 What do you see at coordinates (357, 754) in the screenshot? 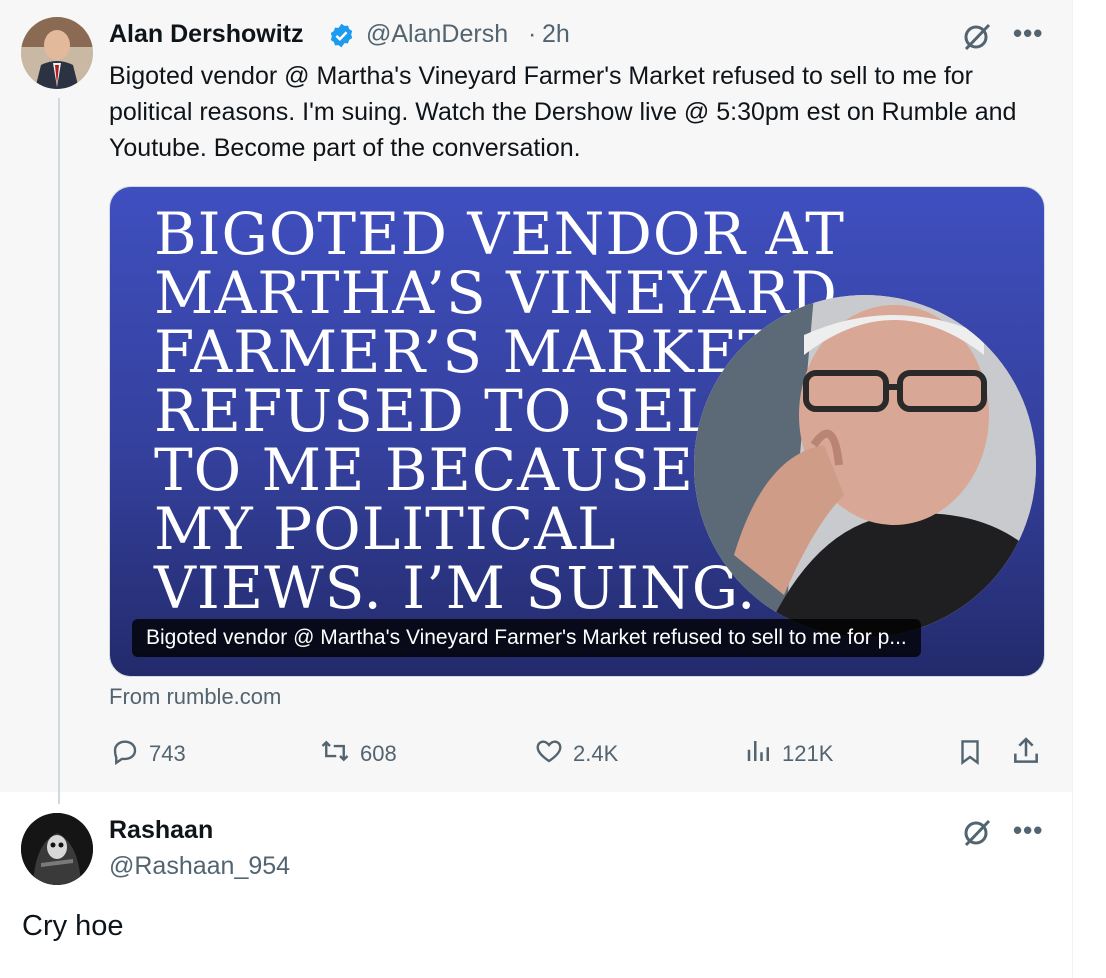
I see `repost-button: 608` at bounding box center [357, 754].